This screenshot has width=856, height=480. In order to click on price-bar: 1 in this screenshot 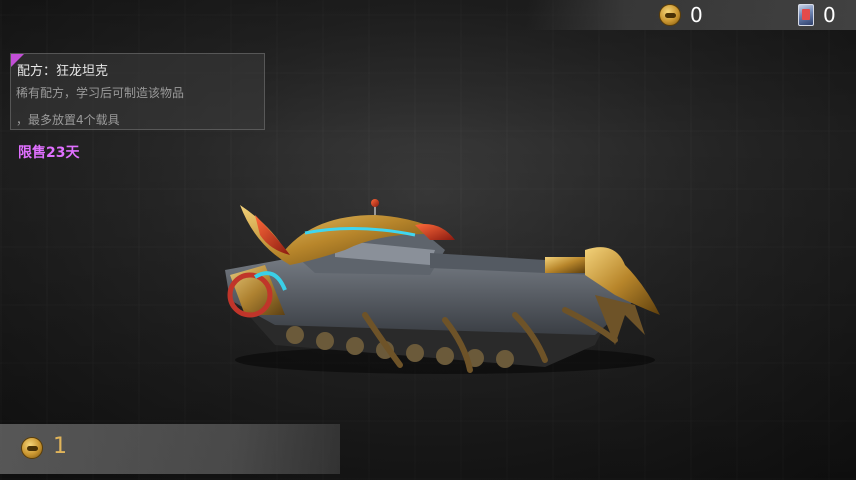, I will do `click(170, 449)`.